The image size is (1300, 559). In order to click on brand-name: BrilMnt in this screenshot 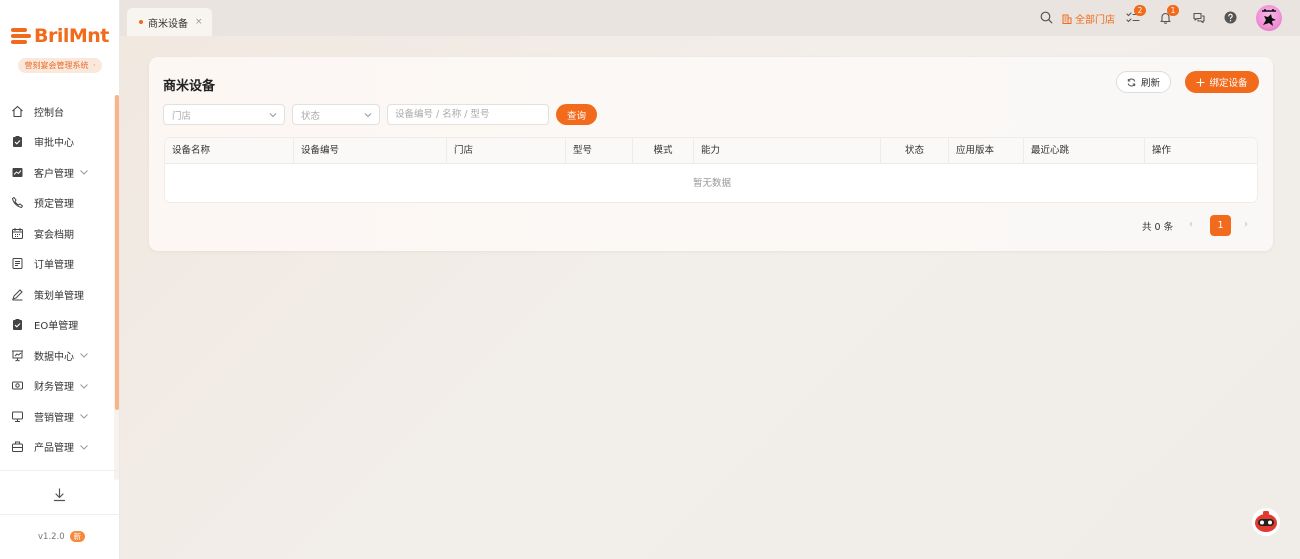, I will do `click(71, 36)`.